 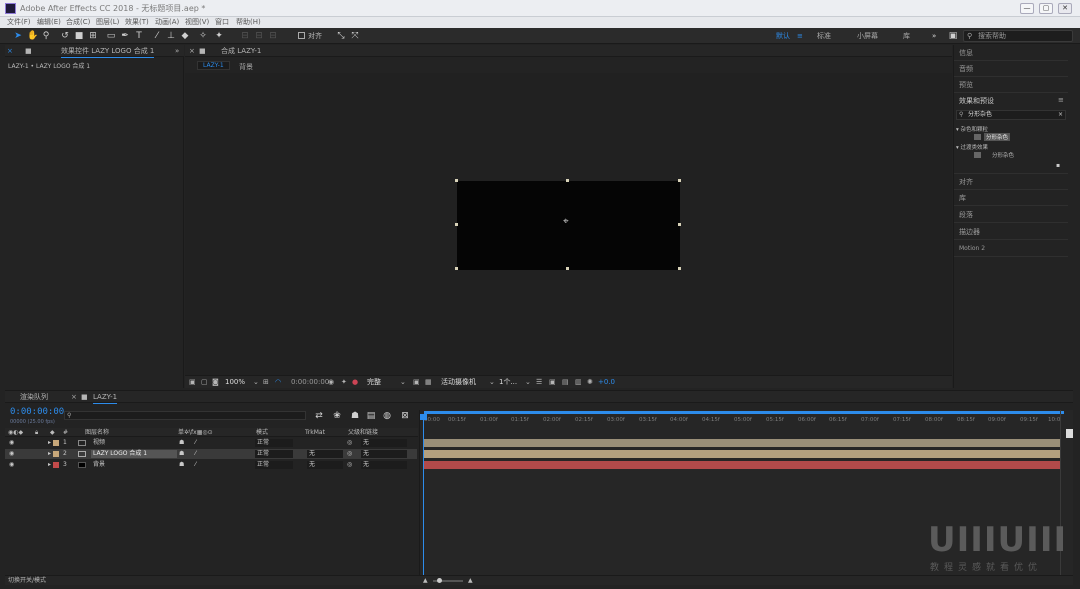 What do you see at coordinates (192, 51) in the screenshot?
I see `comp-panel-close-icon: ×` at bounding box center [192, 51].